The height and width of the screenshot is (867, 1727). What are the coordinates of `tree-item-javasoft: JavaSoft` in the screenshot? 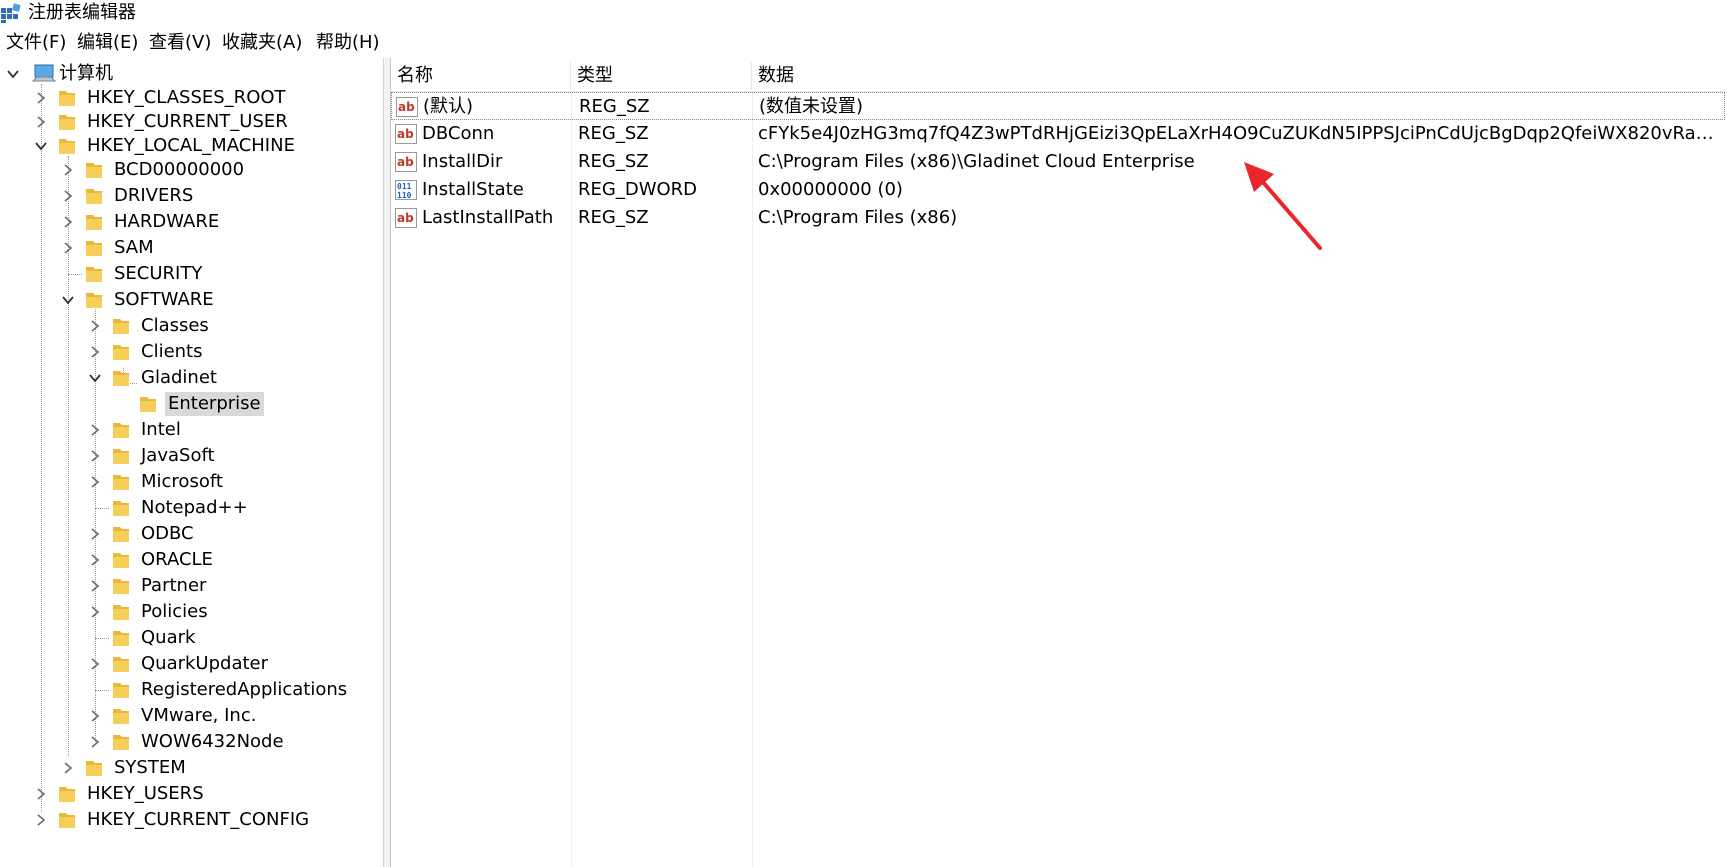 It's located at (109, 456).